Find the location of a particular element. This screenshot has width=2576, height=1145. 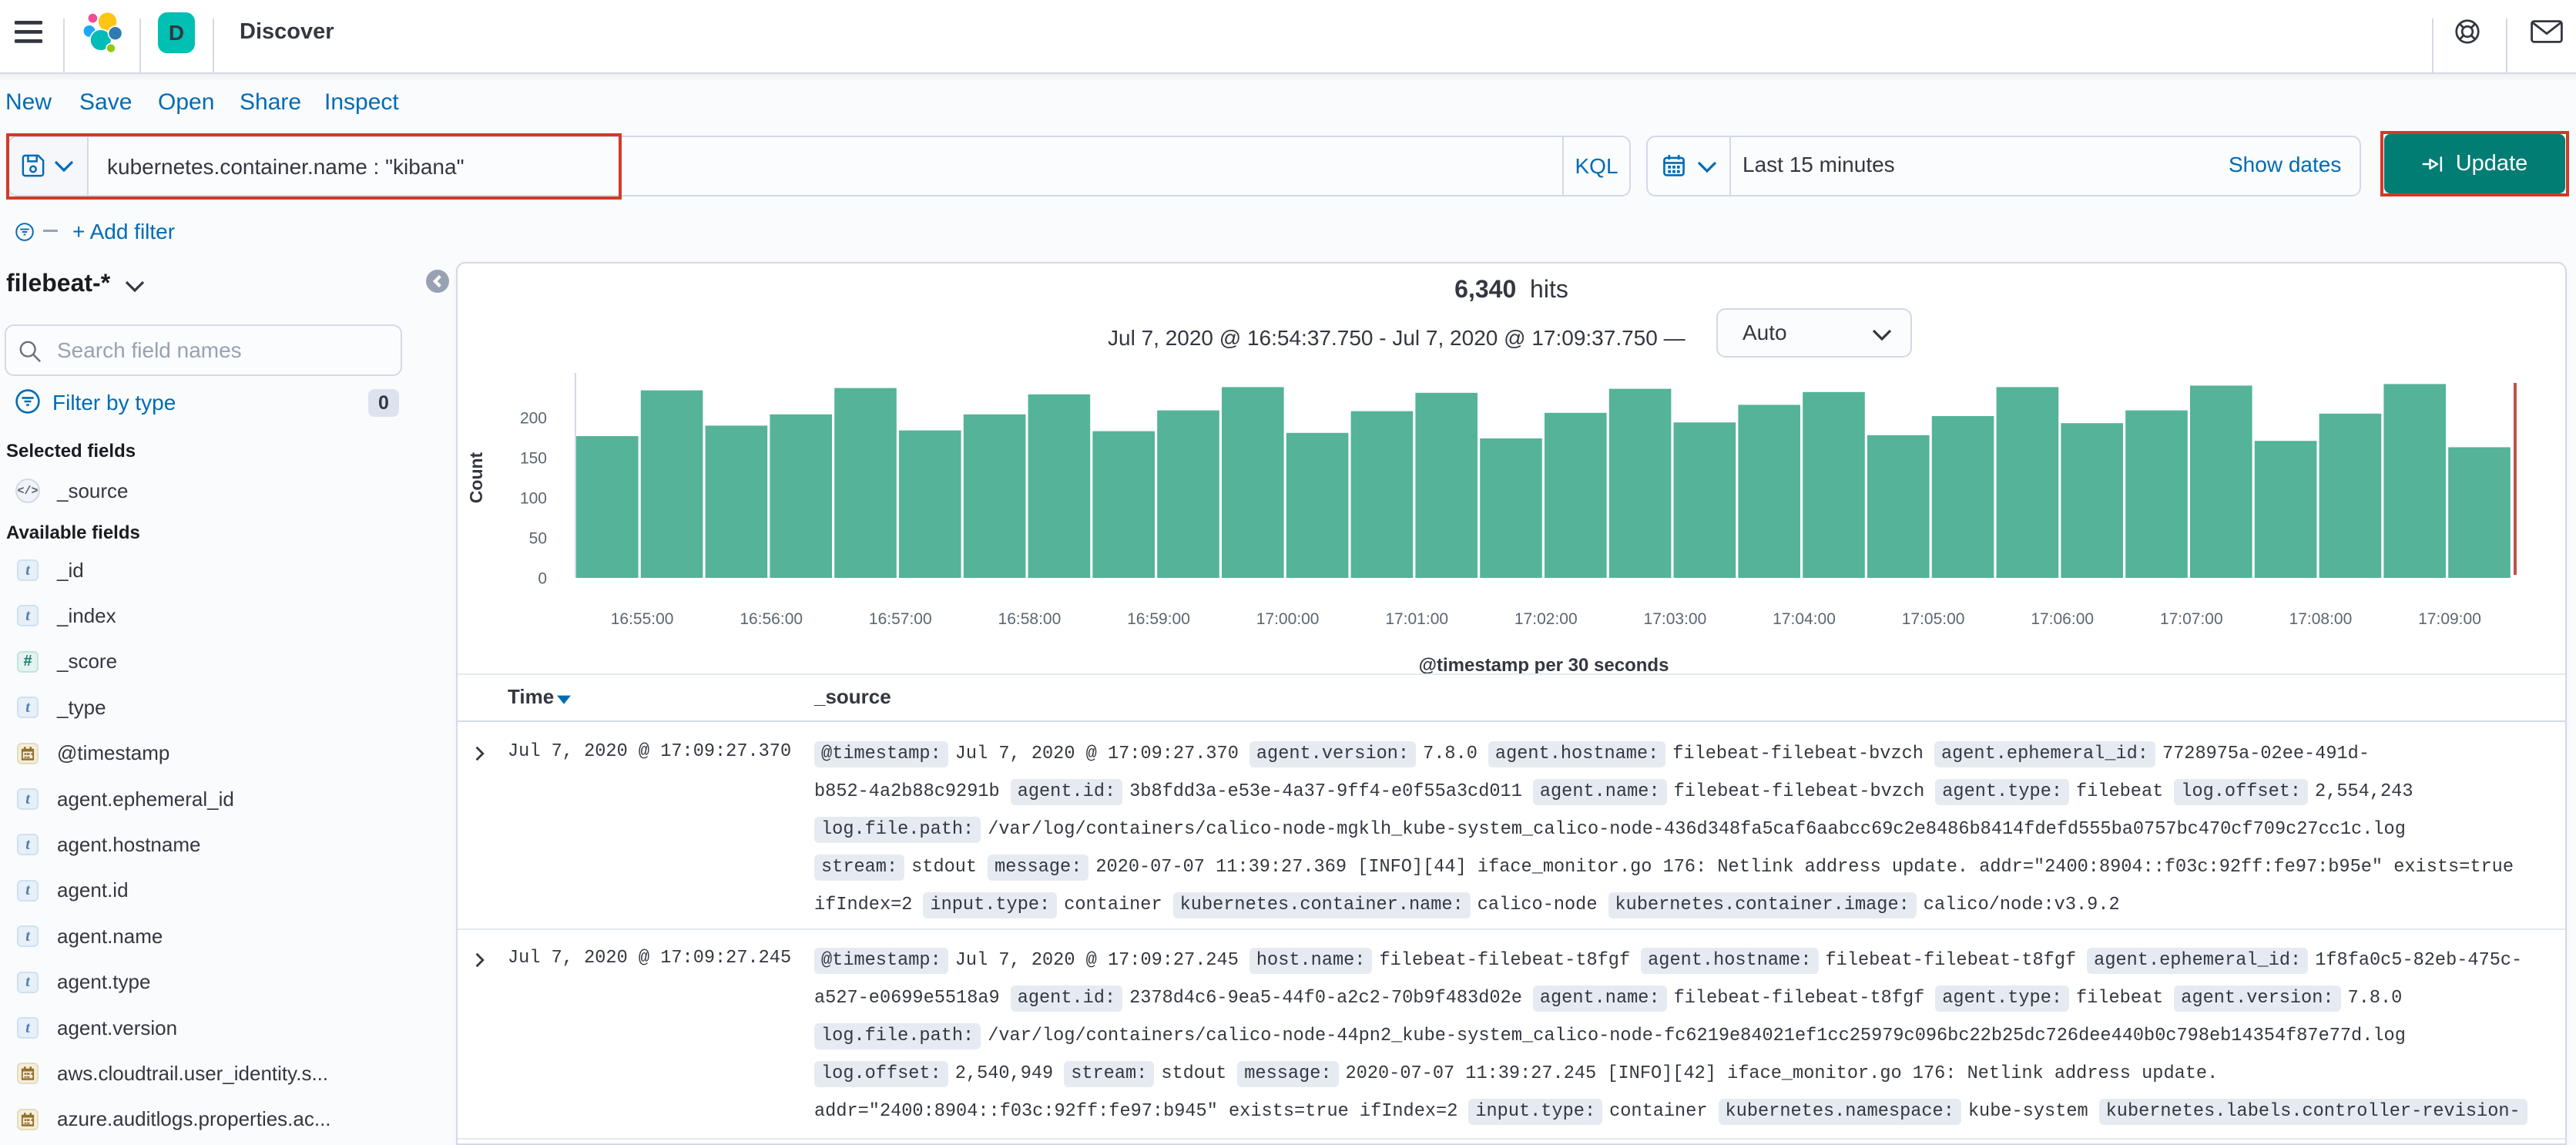

svg-text: 17:05:00 is located at coordinates (1933, 619).